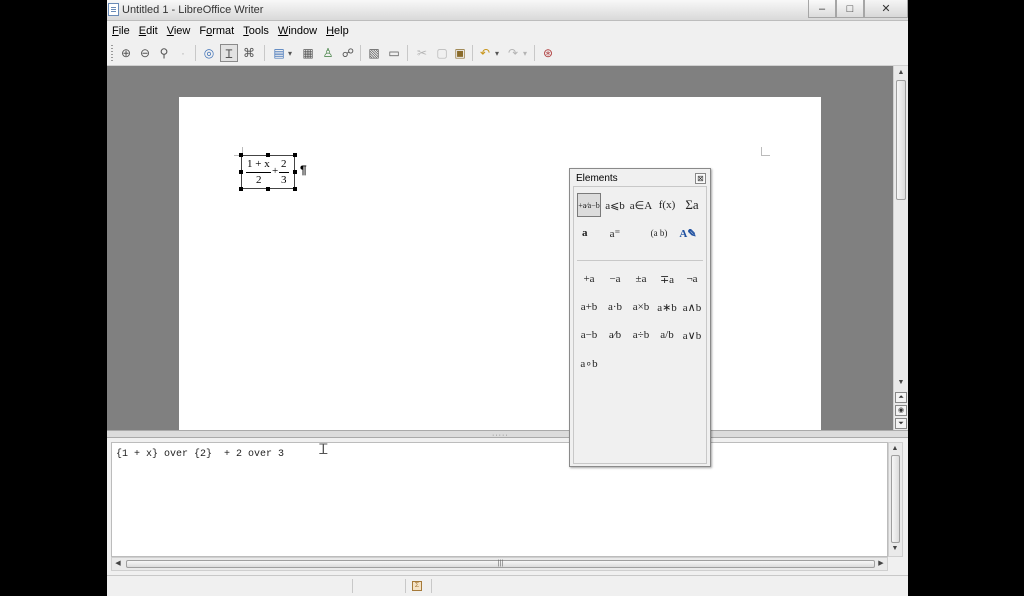  Describe the element at coordinates (249, 53) in the screenshot. I see `symbols-icon: ⌘` at that location.